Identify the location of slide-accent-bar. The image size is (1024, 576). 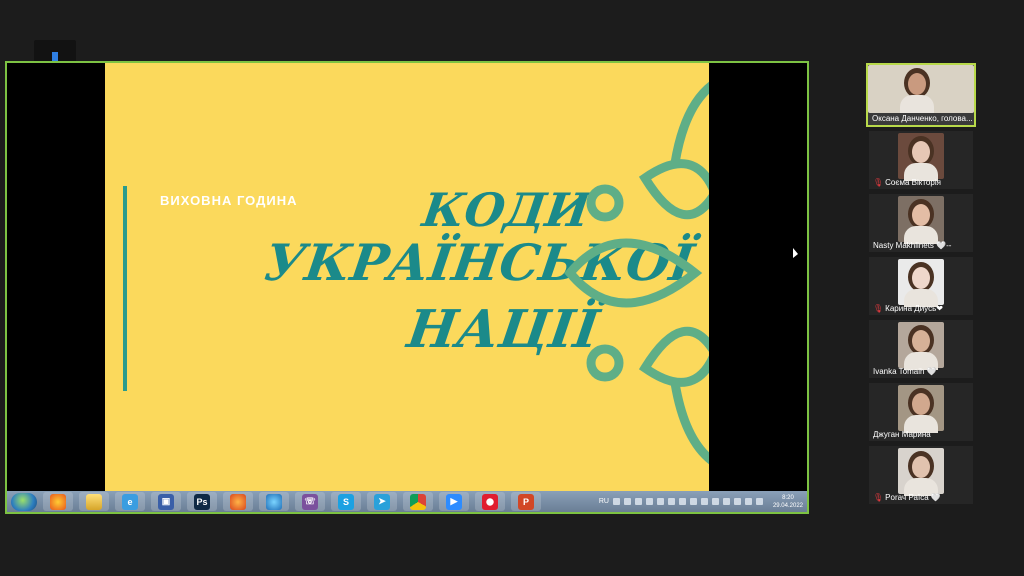
(125, 288).